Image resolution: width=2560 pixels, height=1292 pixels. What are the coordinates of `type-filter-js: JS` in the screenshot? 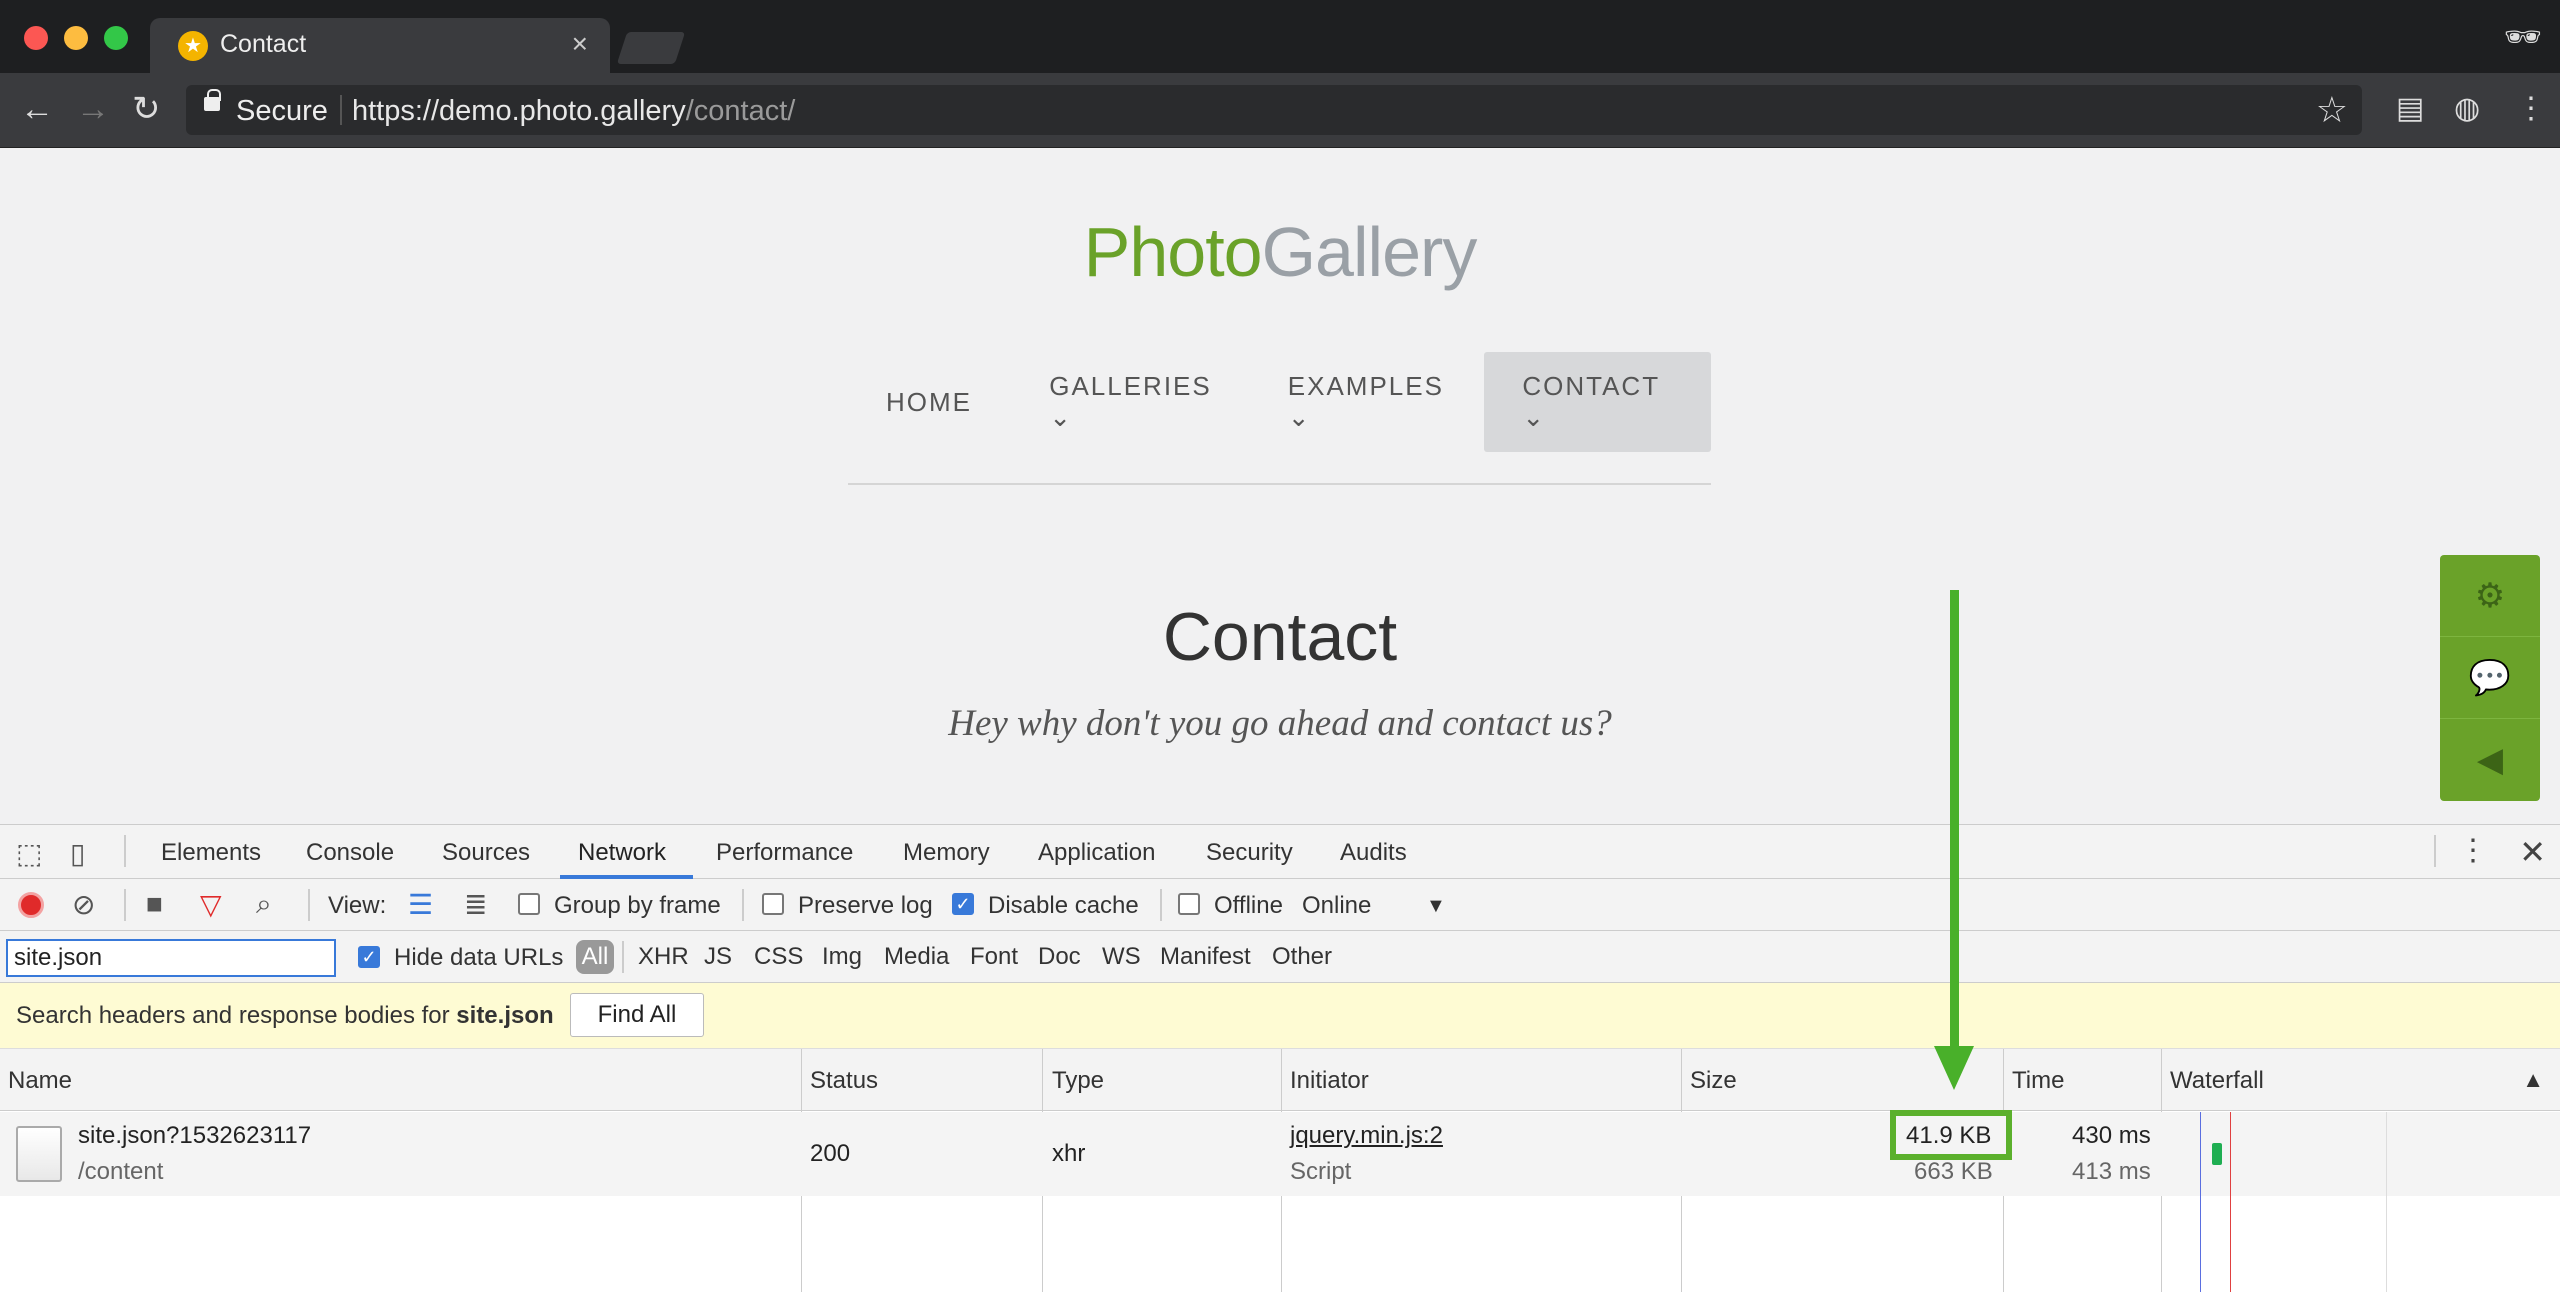 It's located at (718, 957).